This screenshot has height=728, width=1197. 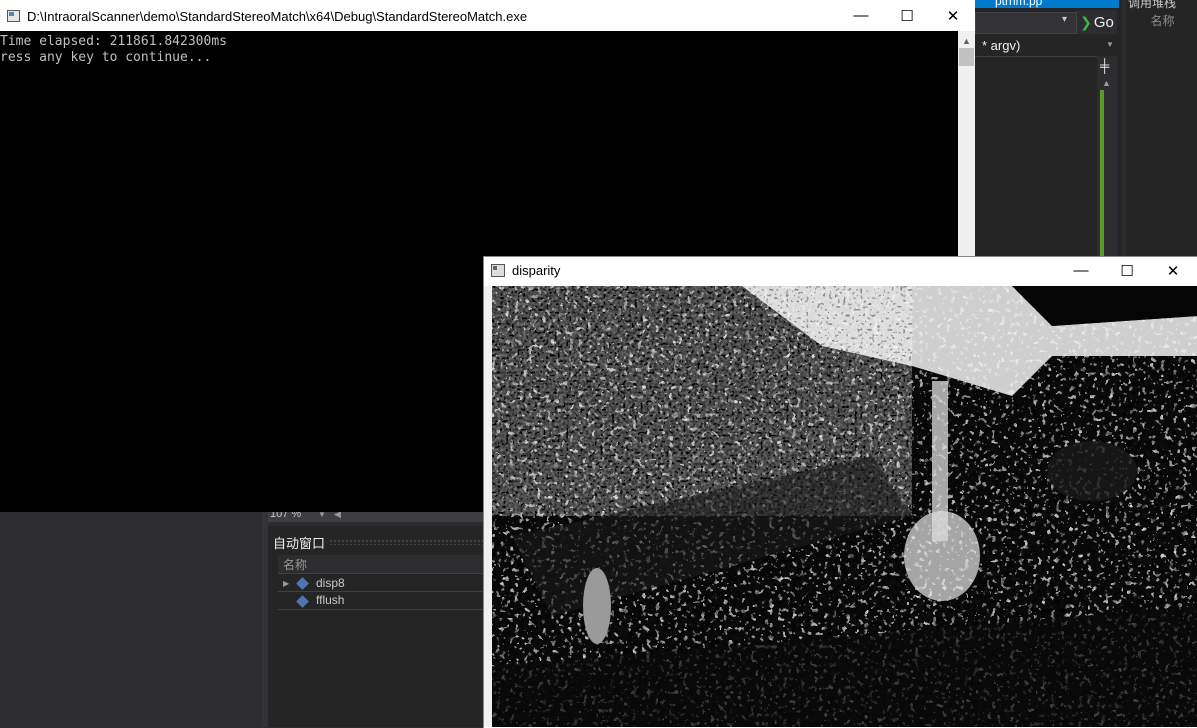 I want to click on go-icon: ❯, so click(x=1086, y=21).